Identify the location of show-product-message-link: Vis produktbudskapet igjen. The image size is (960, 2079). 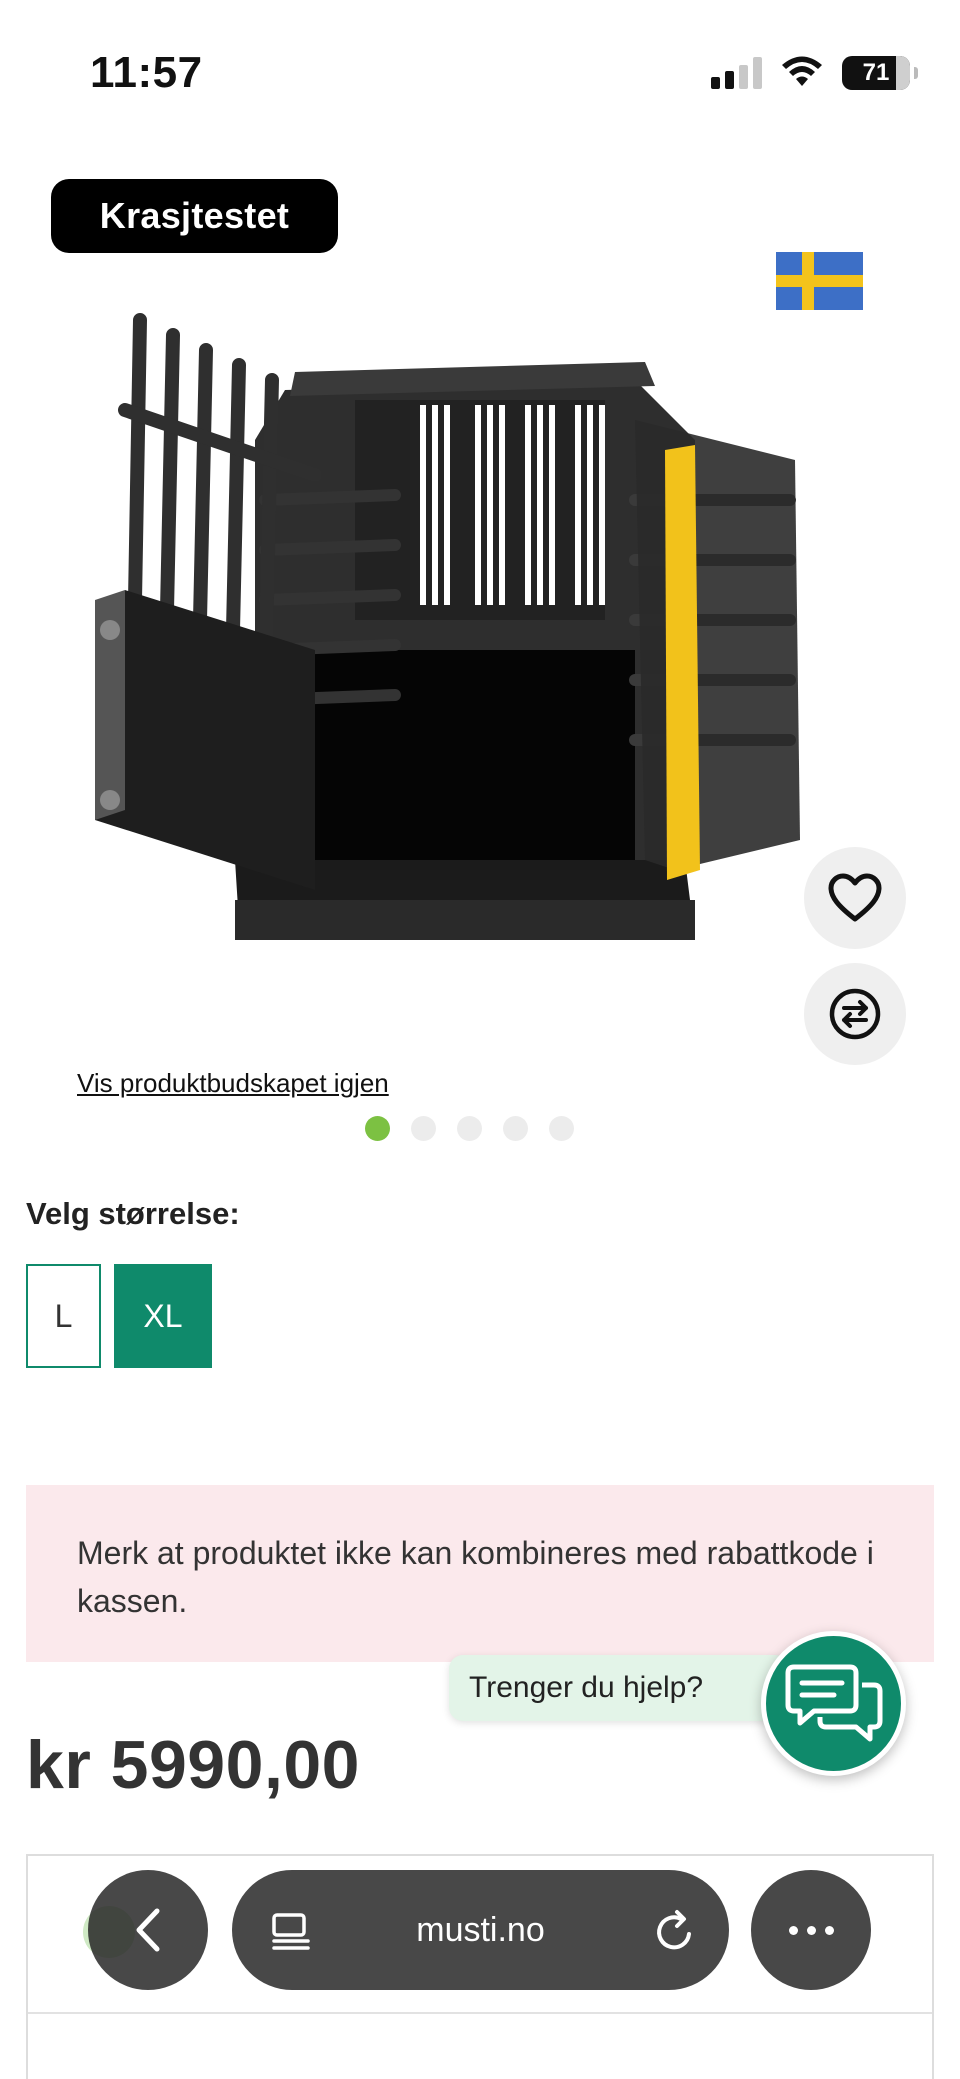
(233, 1083).